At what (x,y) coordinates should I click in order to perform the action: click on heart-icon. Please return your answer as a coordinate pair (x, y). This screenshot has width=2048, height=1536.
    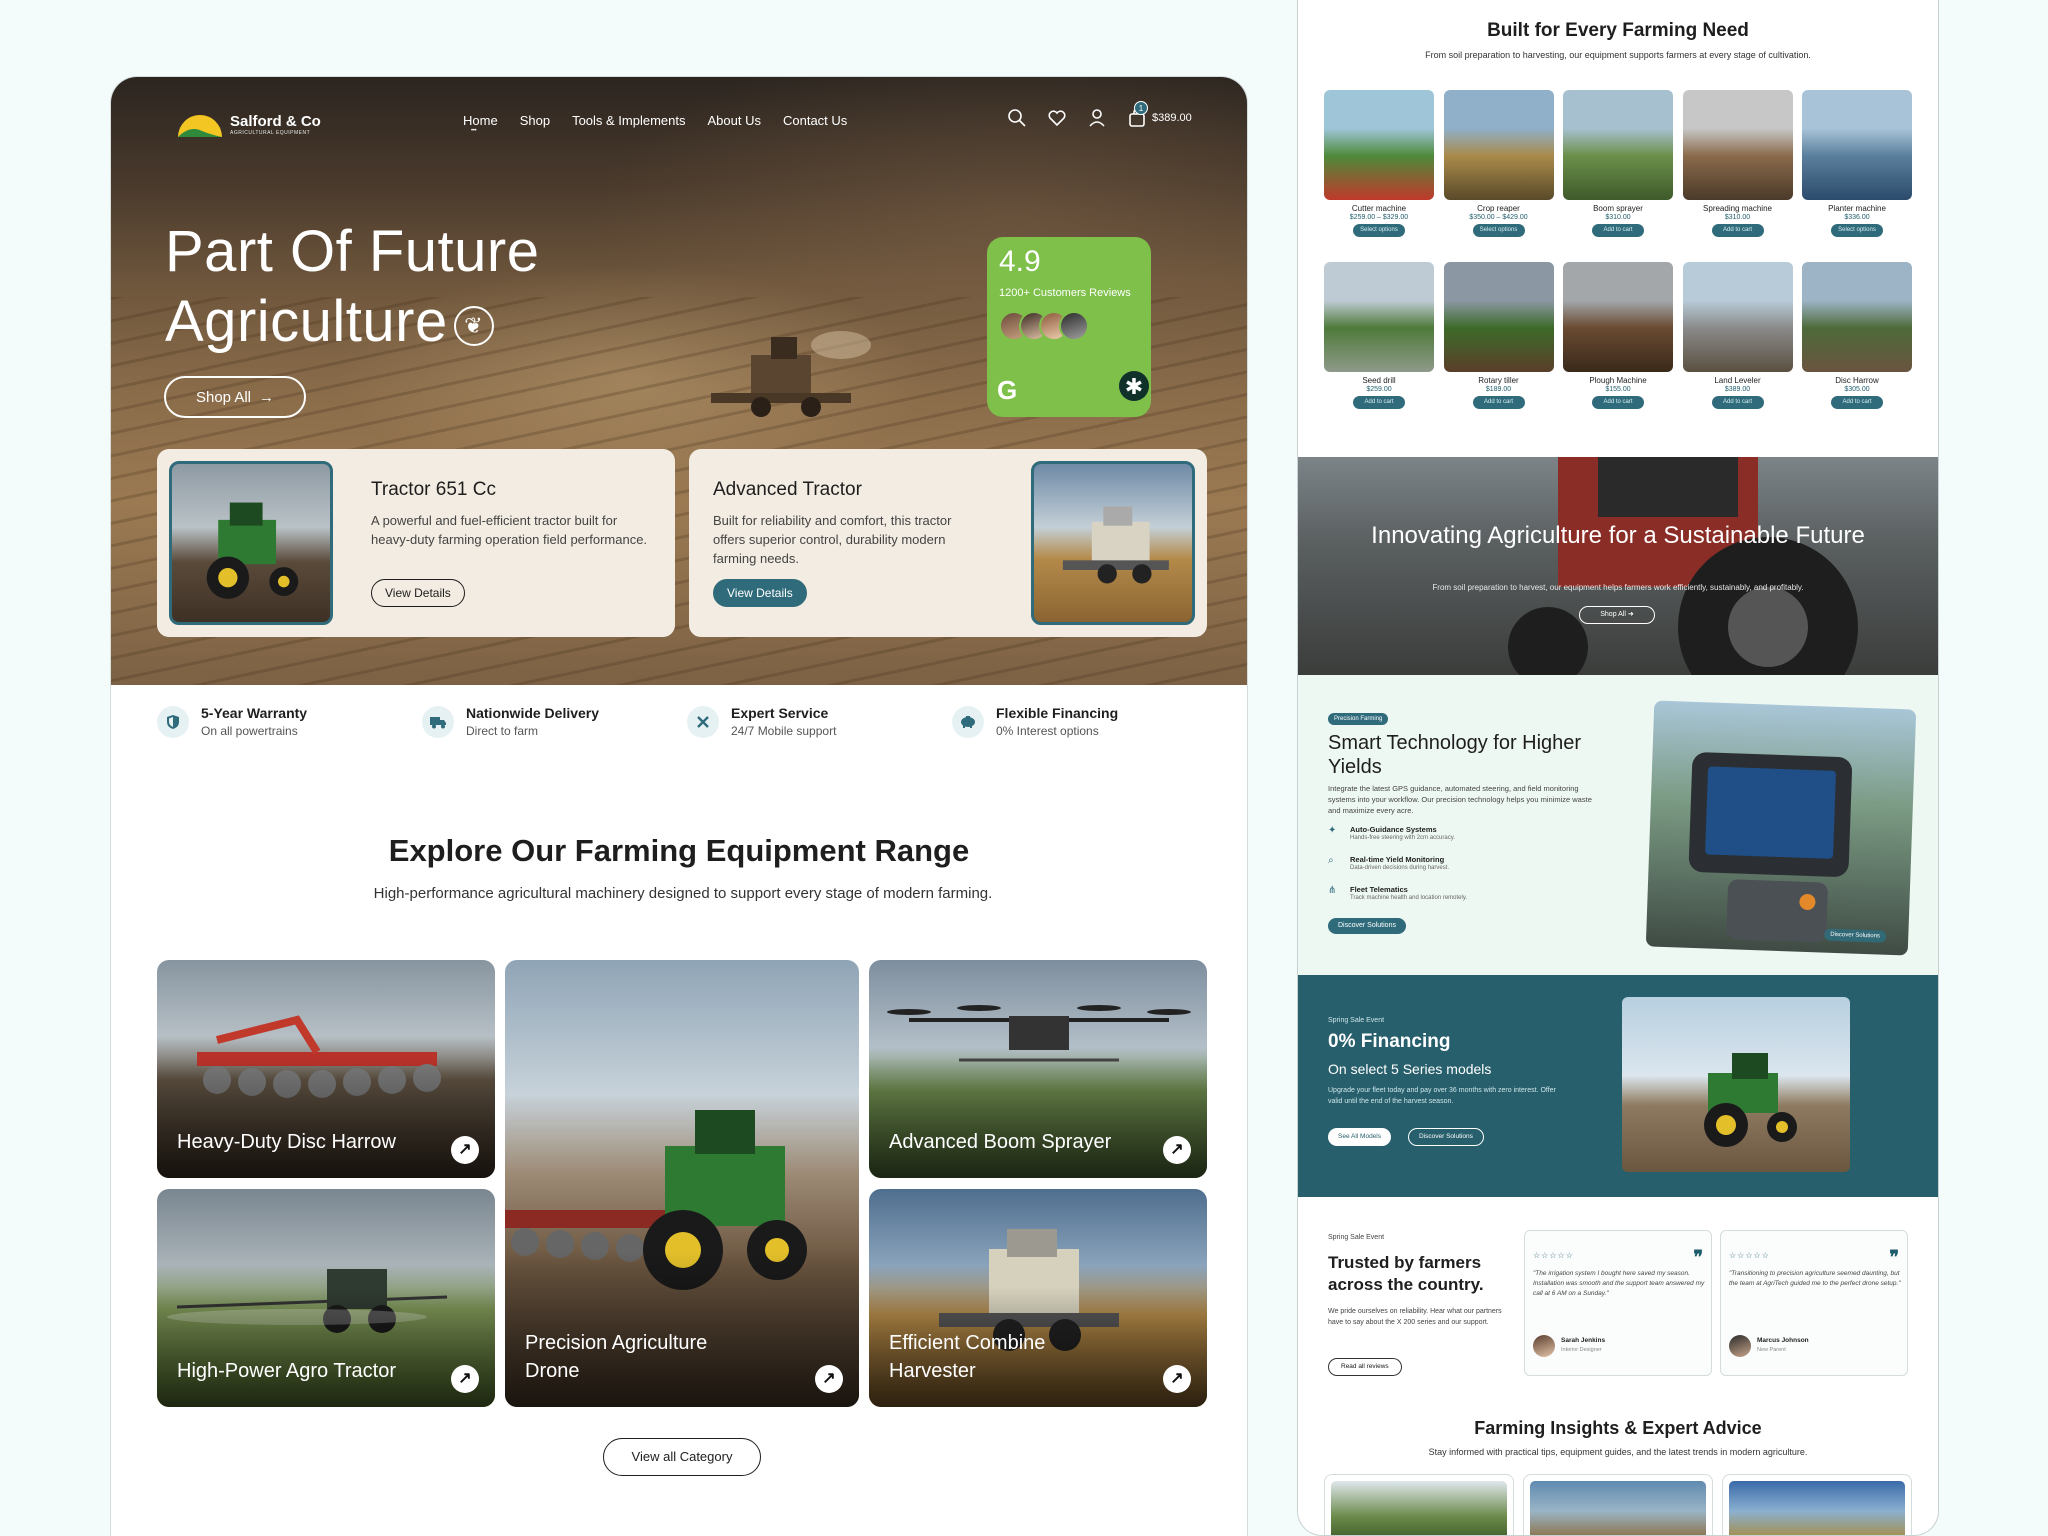
    Looking at the image, I should click on (1057, 118).